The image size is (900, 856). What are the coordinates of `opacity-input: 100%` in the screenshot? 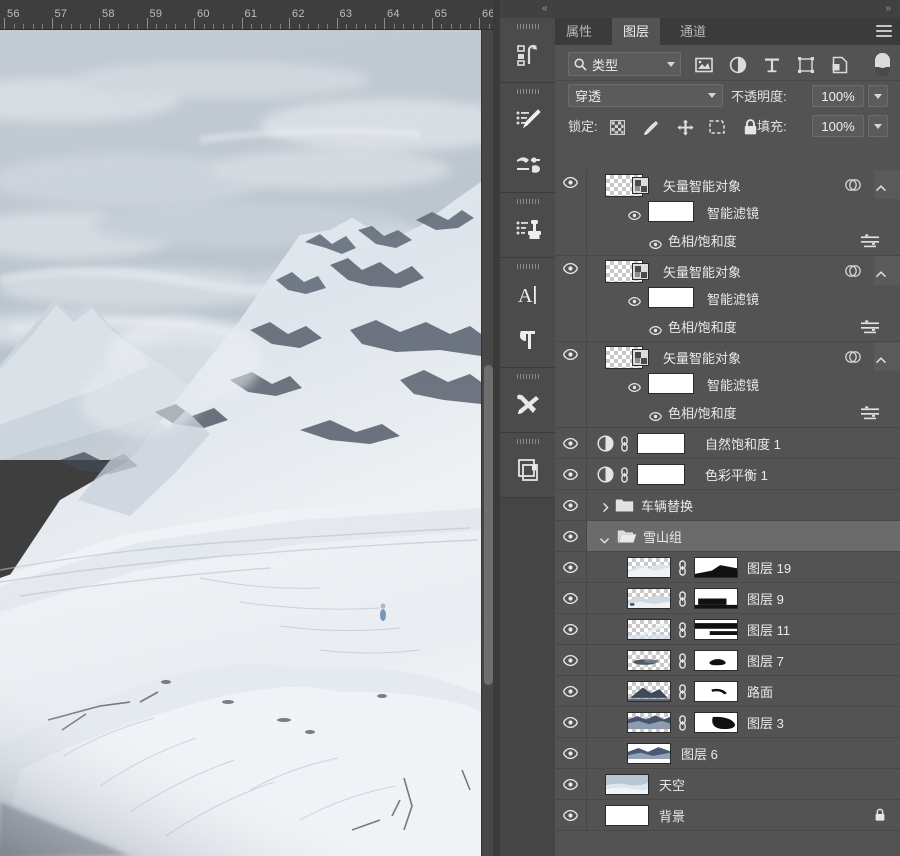 It's located at (838, 96).